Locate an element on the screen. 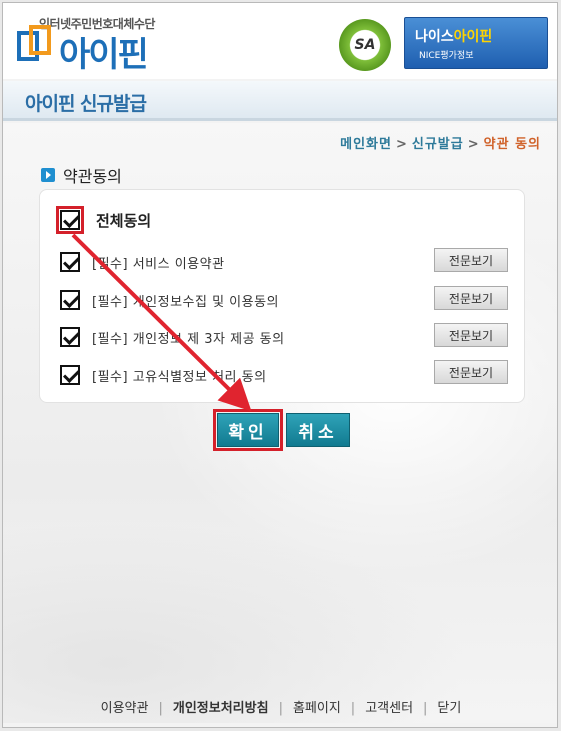 The width and height of the screenshot is (561, 731). section-heading: 약관동의 is located at coordinates (81, 175).